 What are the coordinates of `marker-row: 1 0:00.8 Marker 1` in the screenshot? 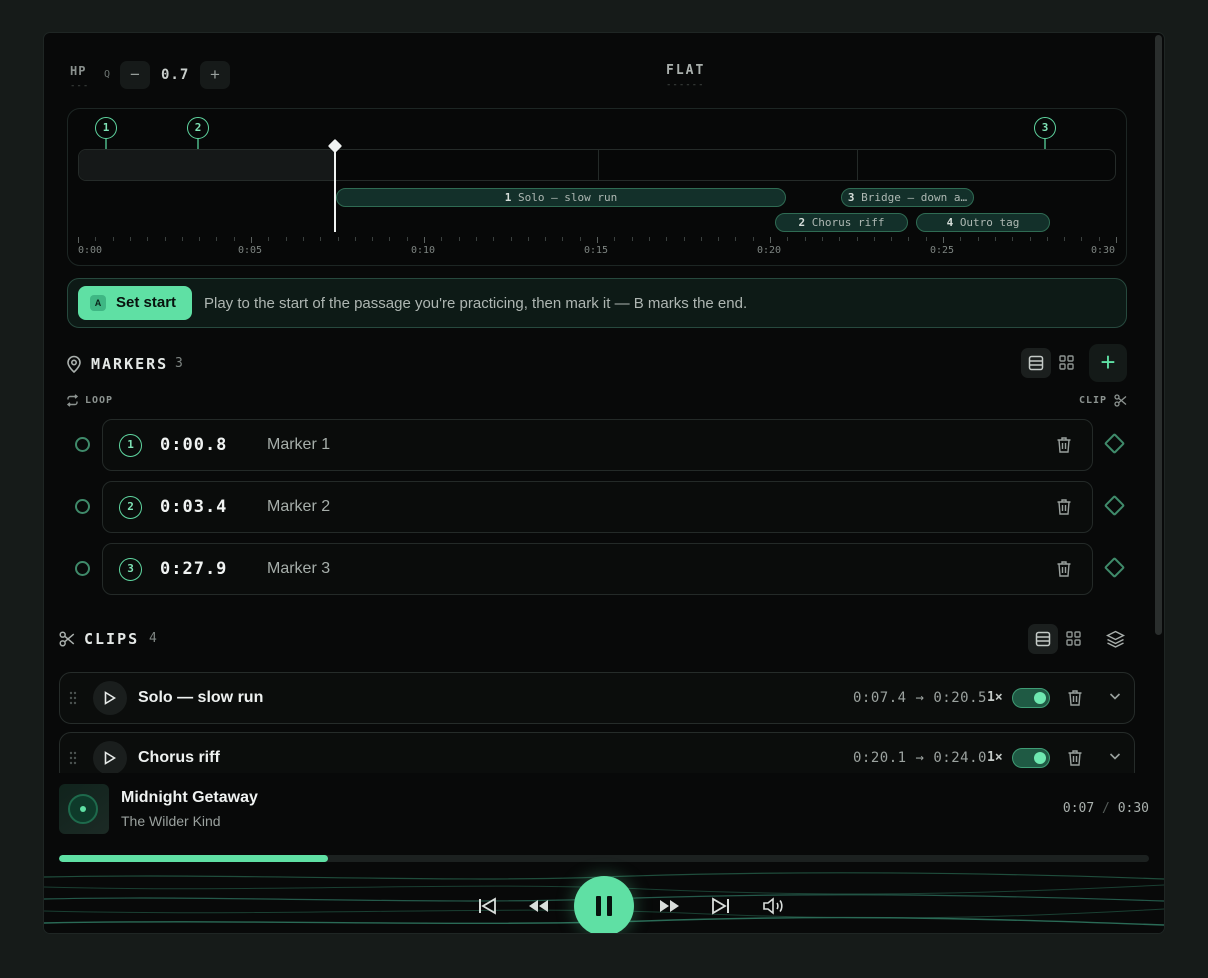 It's located at (597, 445).